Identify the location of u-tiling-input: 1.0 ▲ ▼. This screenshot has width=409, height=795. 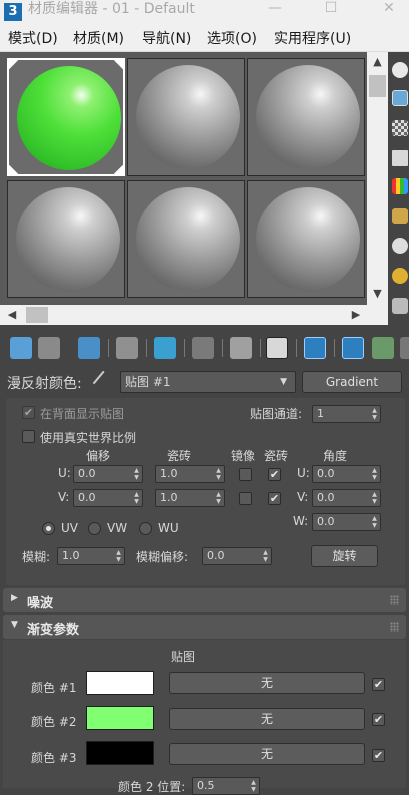
(190, 474).